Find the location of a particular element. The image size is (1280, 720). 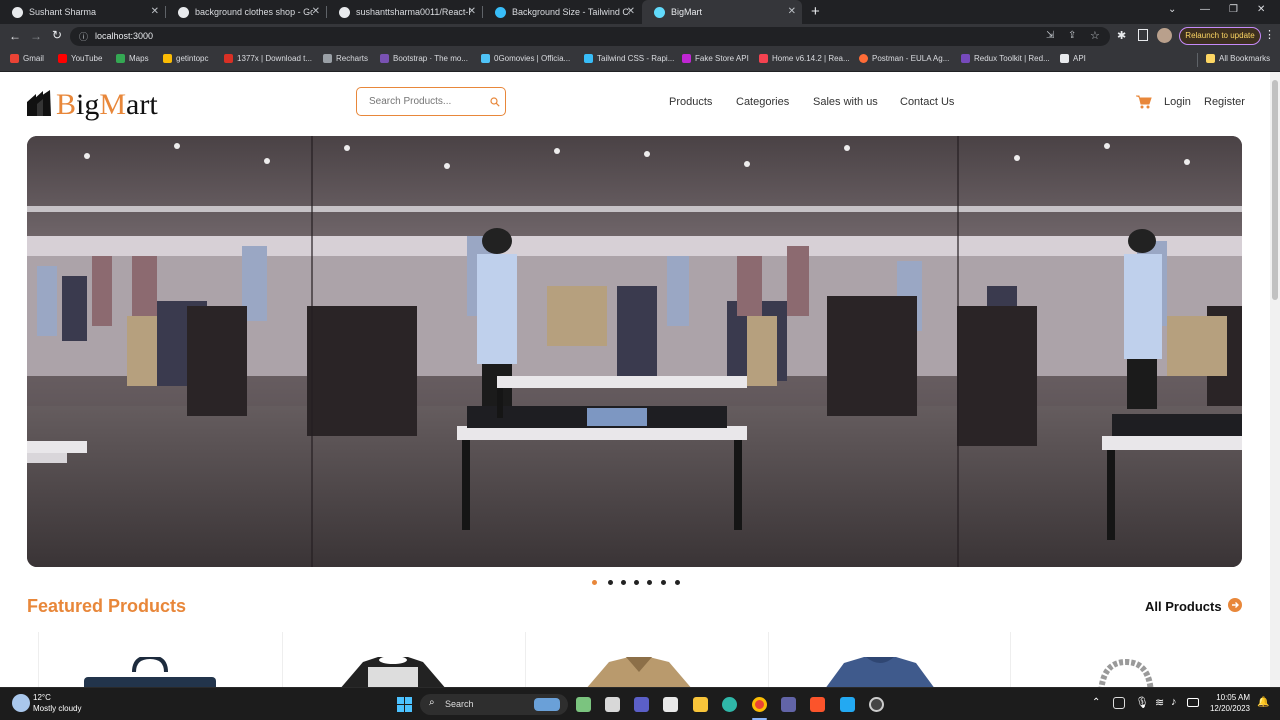

share-icon: ⇪ is located at coordinates (1072, 35).